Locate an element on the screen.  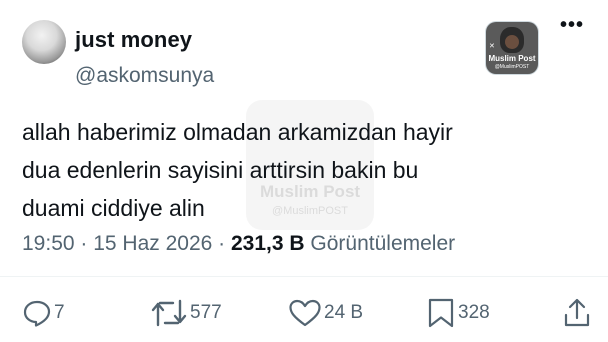
author-handle: @askomsunya is located at coordinates (144, 76).